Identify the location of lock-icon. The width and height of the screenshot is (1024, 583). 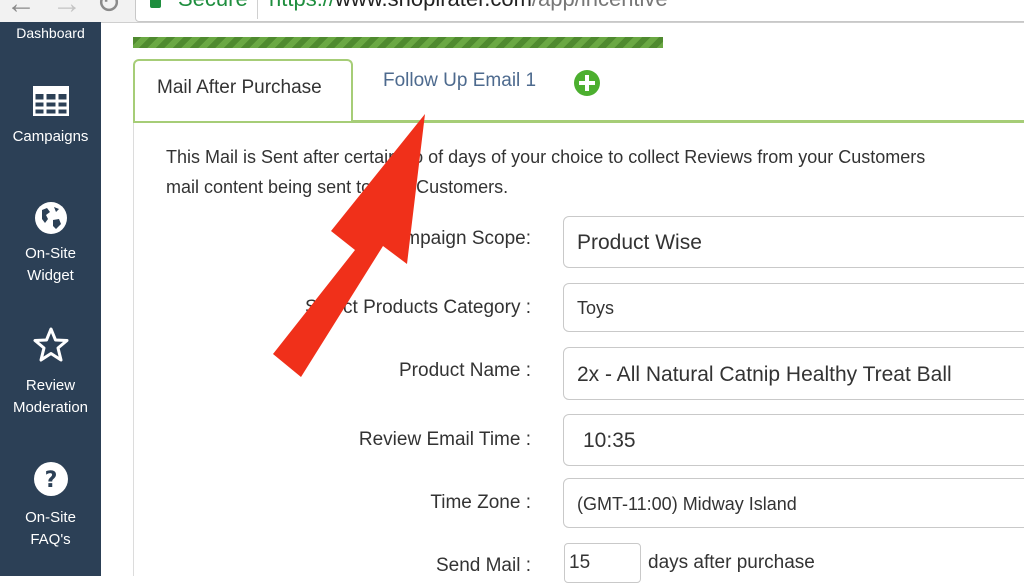
(155, 4).